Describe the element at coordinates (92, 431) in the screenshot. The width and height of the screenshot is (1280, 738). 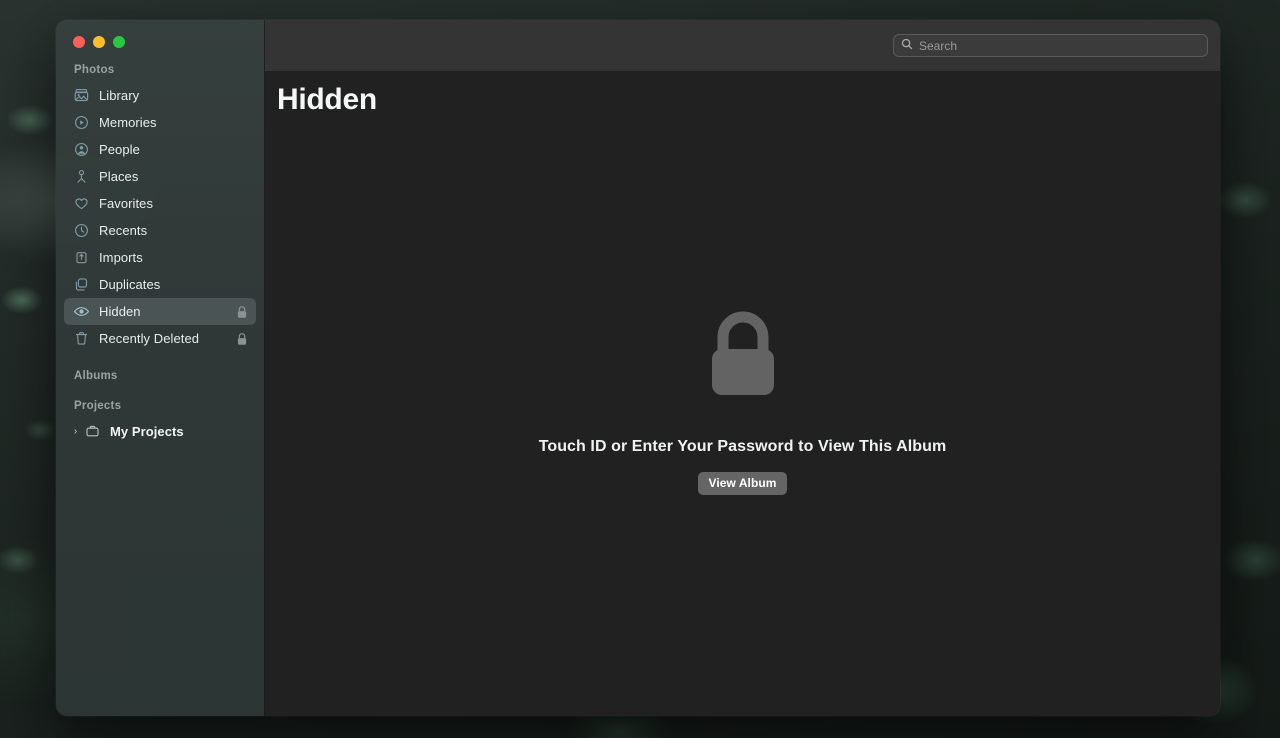
I see `projects-folder-icon` at that location.